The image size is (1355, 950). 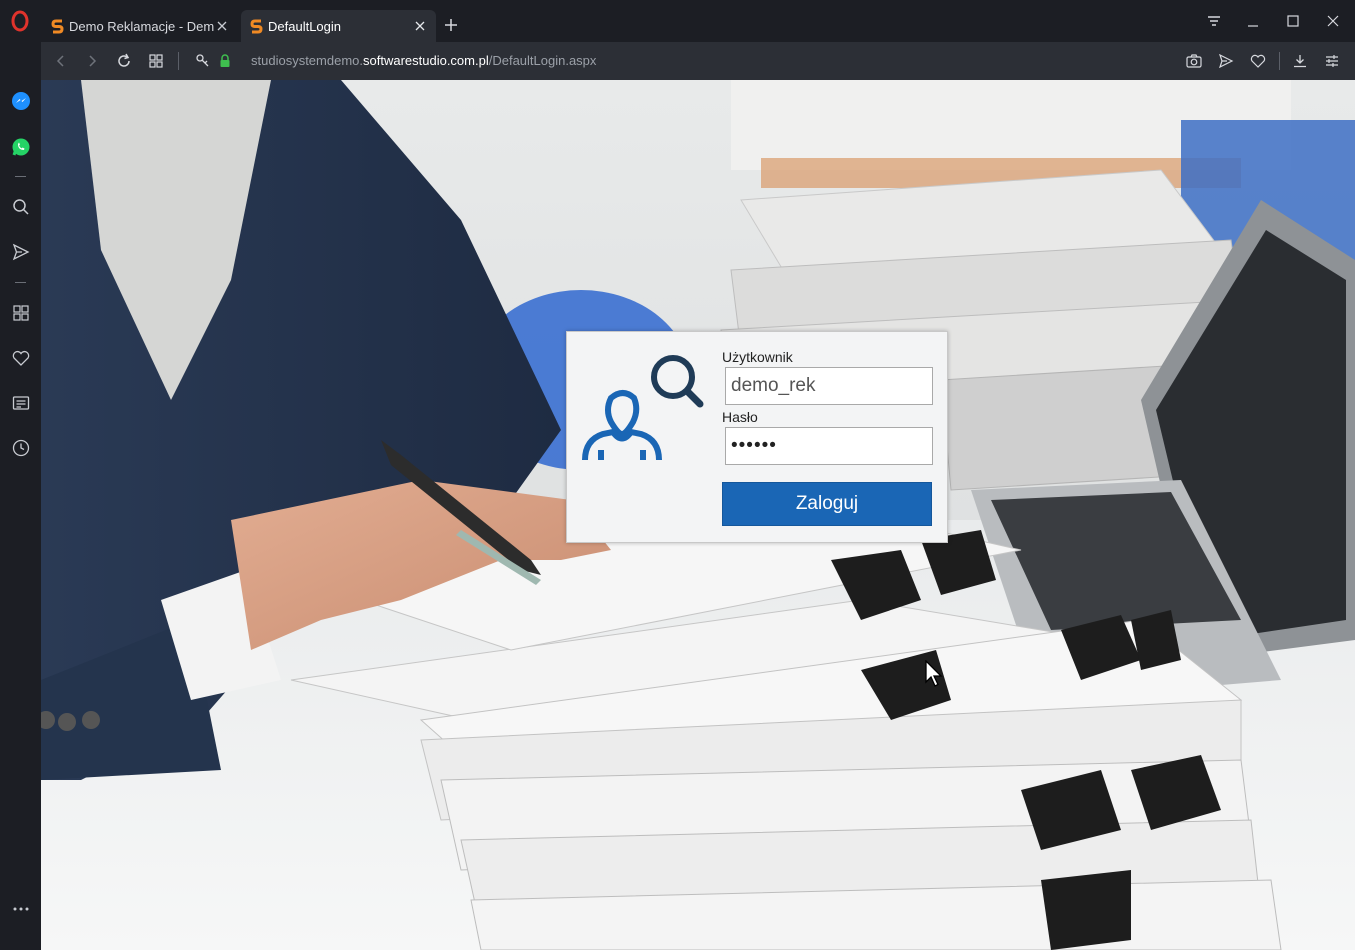 I want to click on login-button: Zaloguj, so click(x=827, y=504).